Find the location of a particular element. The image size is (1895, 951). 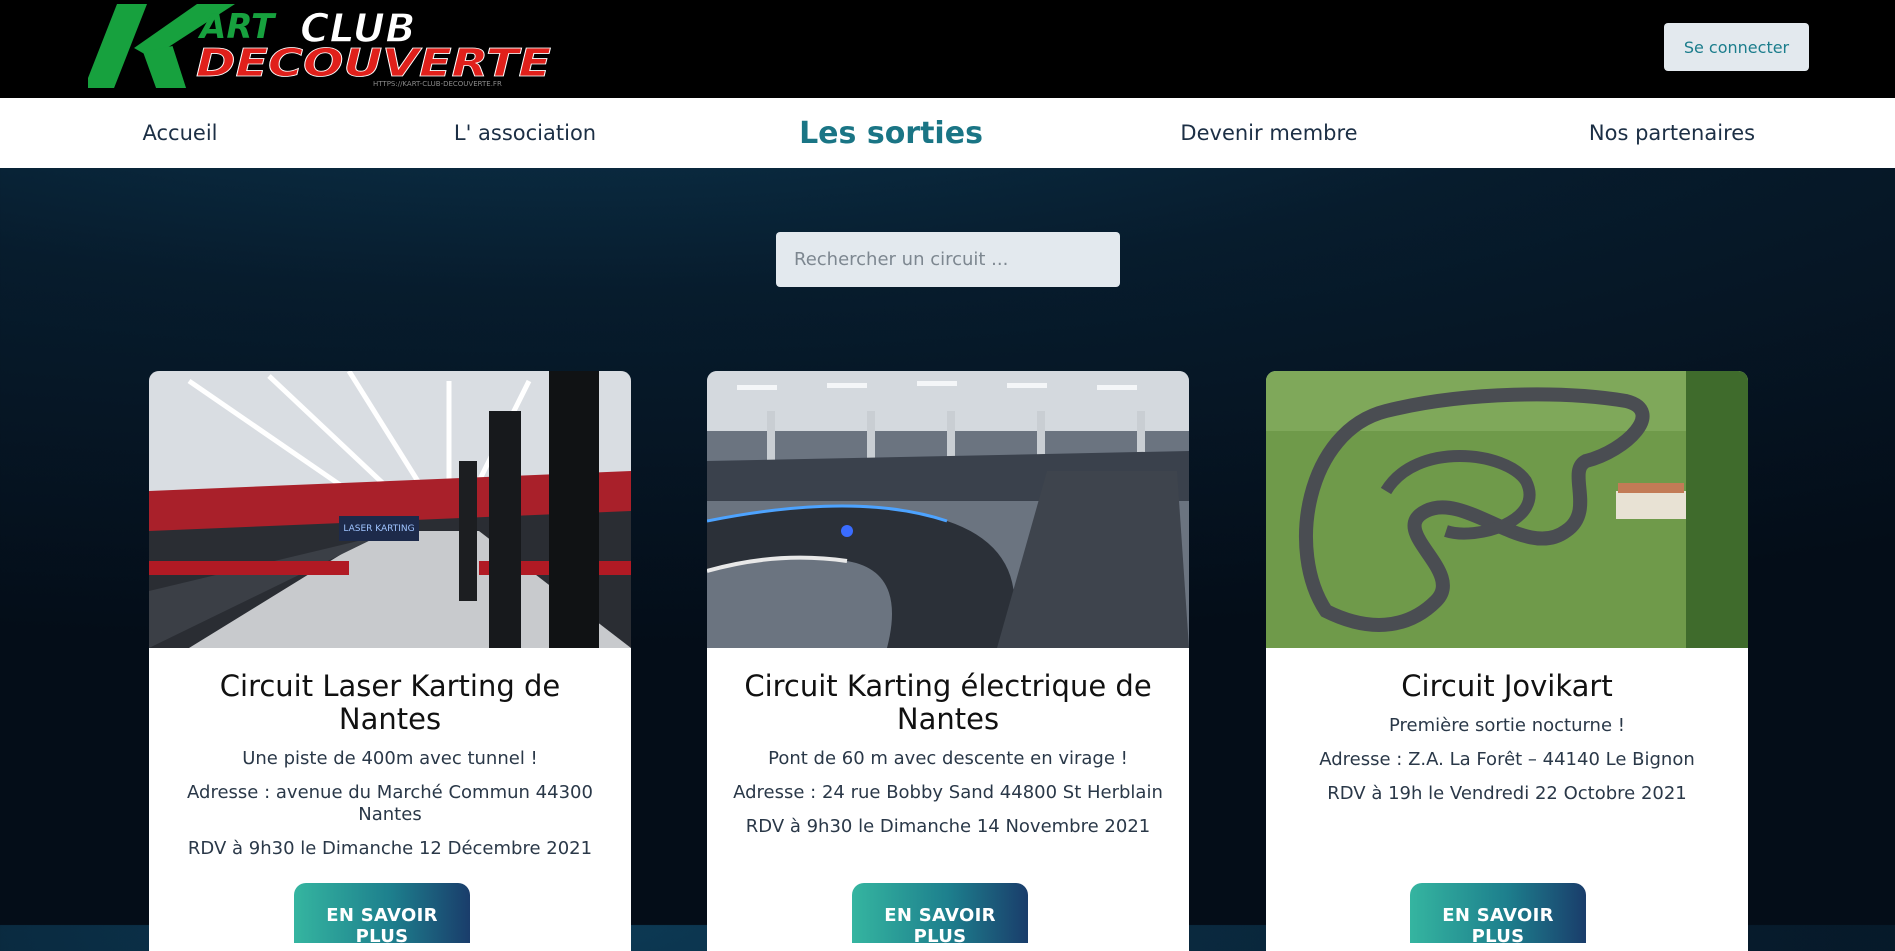

nav-item-devenir-membre: Devenir membre is located at coordinates (1268, 133).